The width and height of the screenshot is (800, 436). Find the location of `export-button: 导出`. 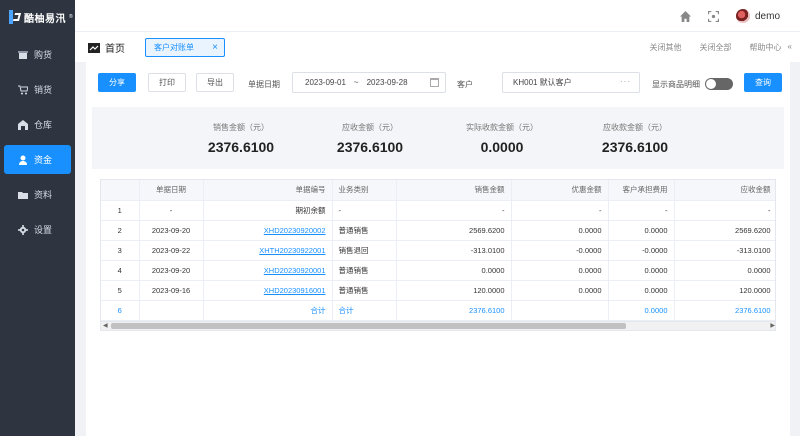

export-button: 导出 is located at coordinates (215, 82).